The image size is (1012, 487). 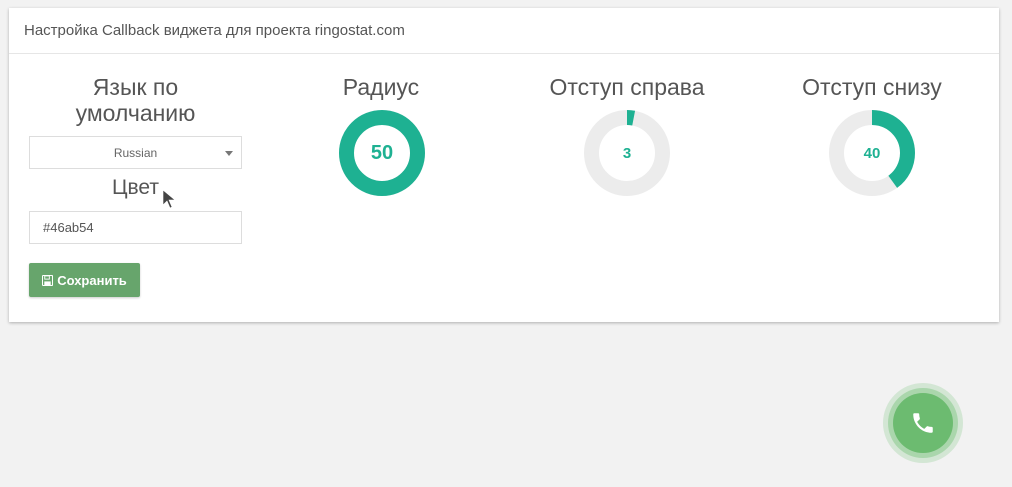 What do you see at coordinates (135, 227) in the screenshot?
I see `color-input` at bounding box center [135, 227].